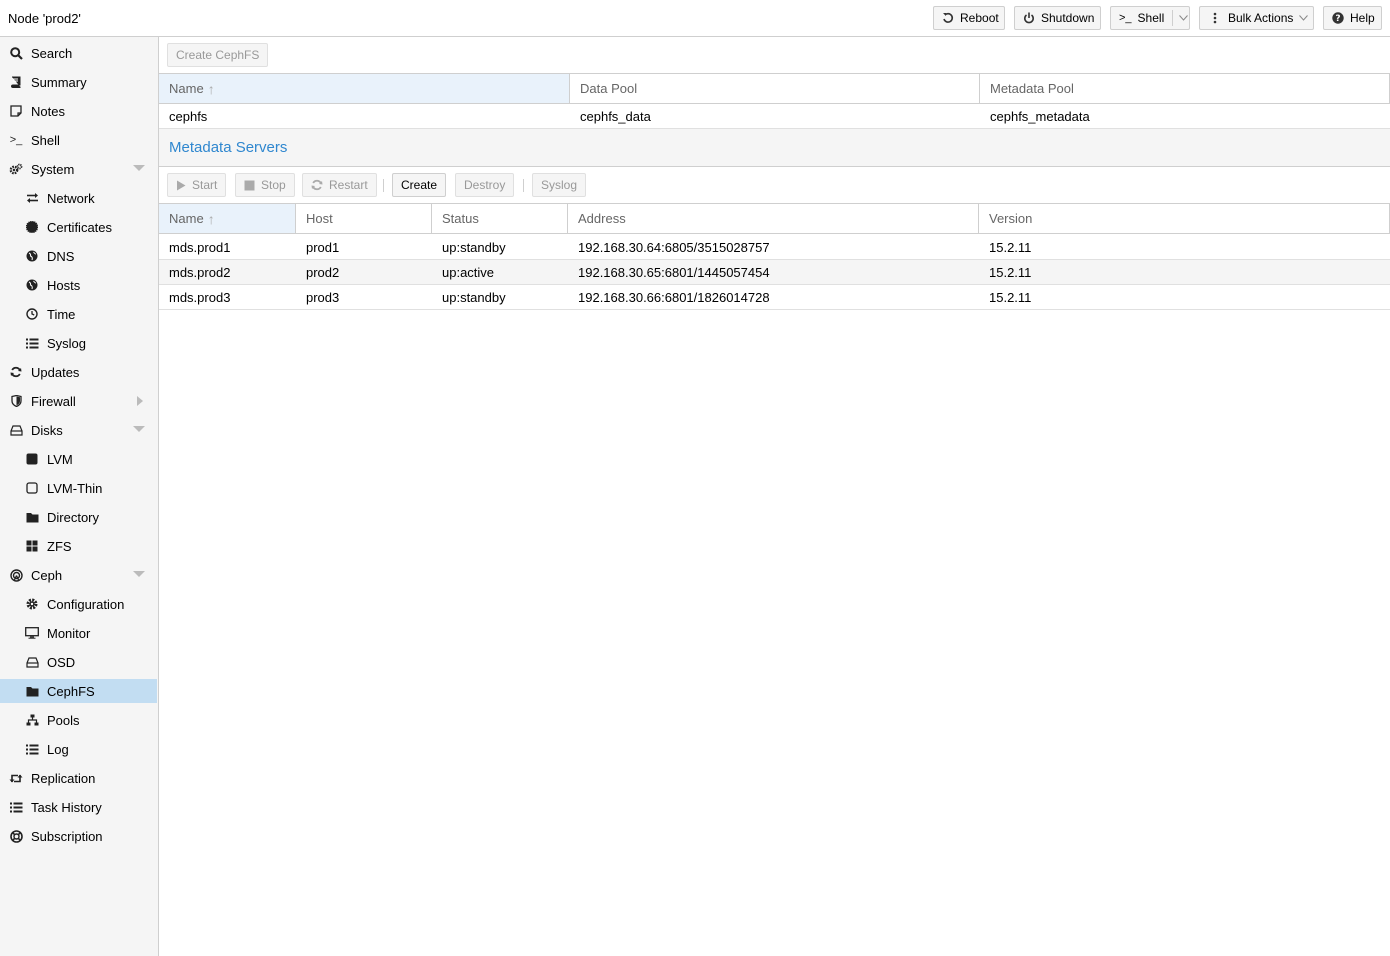 This screenshot has width=1390, height=956. I want to click on bulk-actions-label: Bulk Actions, so click(1261, 18).